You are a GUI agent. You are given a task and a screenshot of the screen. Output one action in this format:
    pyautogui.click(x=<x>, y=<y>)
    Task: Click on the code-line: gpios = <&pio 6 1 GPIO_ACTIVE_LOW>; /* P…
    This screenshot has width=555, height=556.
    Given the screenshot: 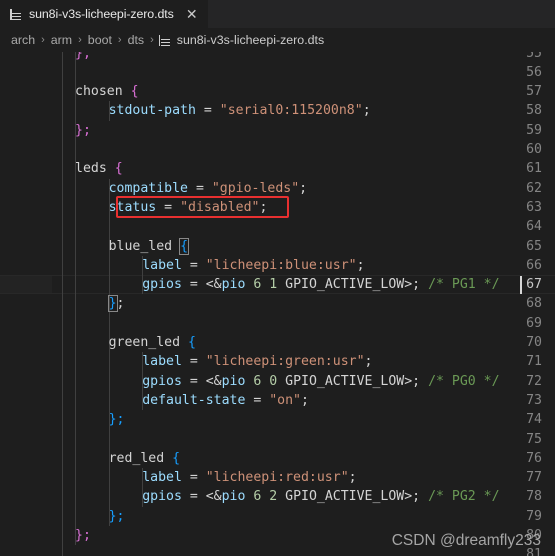 What is the action you would take?
    pyautogui.click(x=320, y=284)
    